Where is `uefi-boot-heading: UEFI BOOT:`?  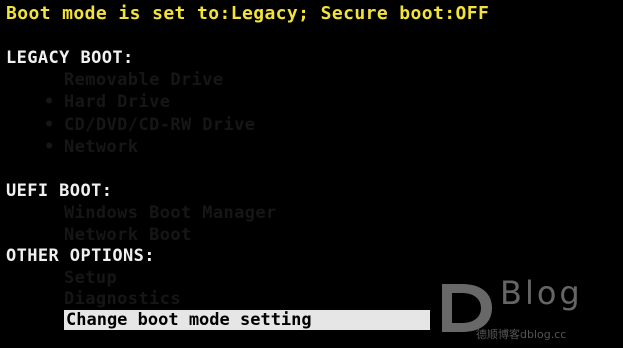
uefi-boot-heading: UEFI BOOT: is located at coordinates (59, 191).